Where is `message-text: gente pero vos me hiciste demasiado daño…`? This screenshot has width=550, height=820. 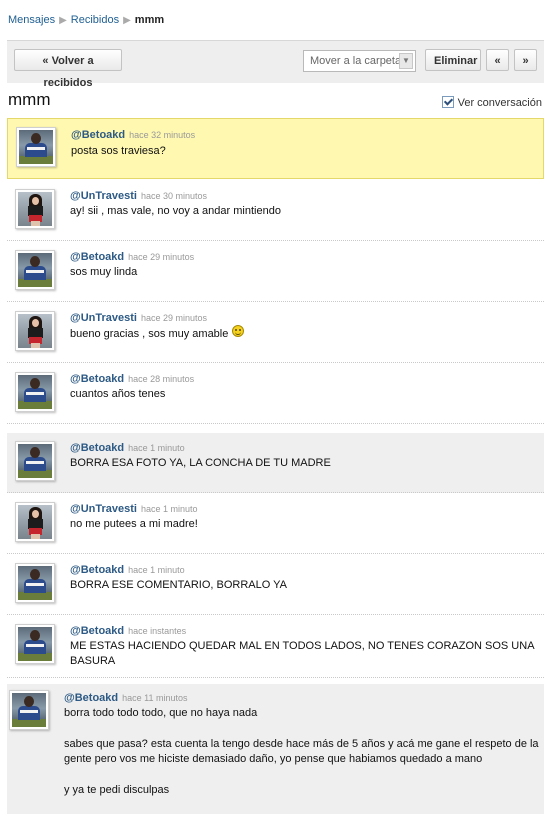
message-text: gente pero vos me hiciste demasiado daño… is located at coordinates (273, 759).